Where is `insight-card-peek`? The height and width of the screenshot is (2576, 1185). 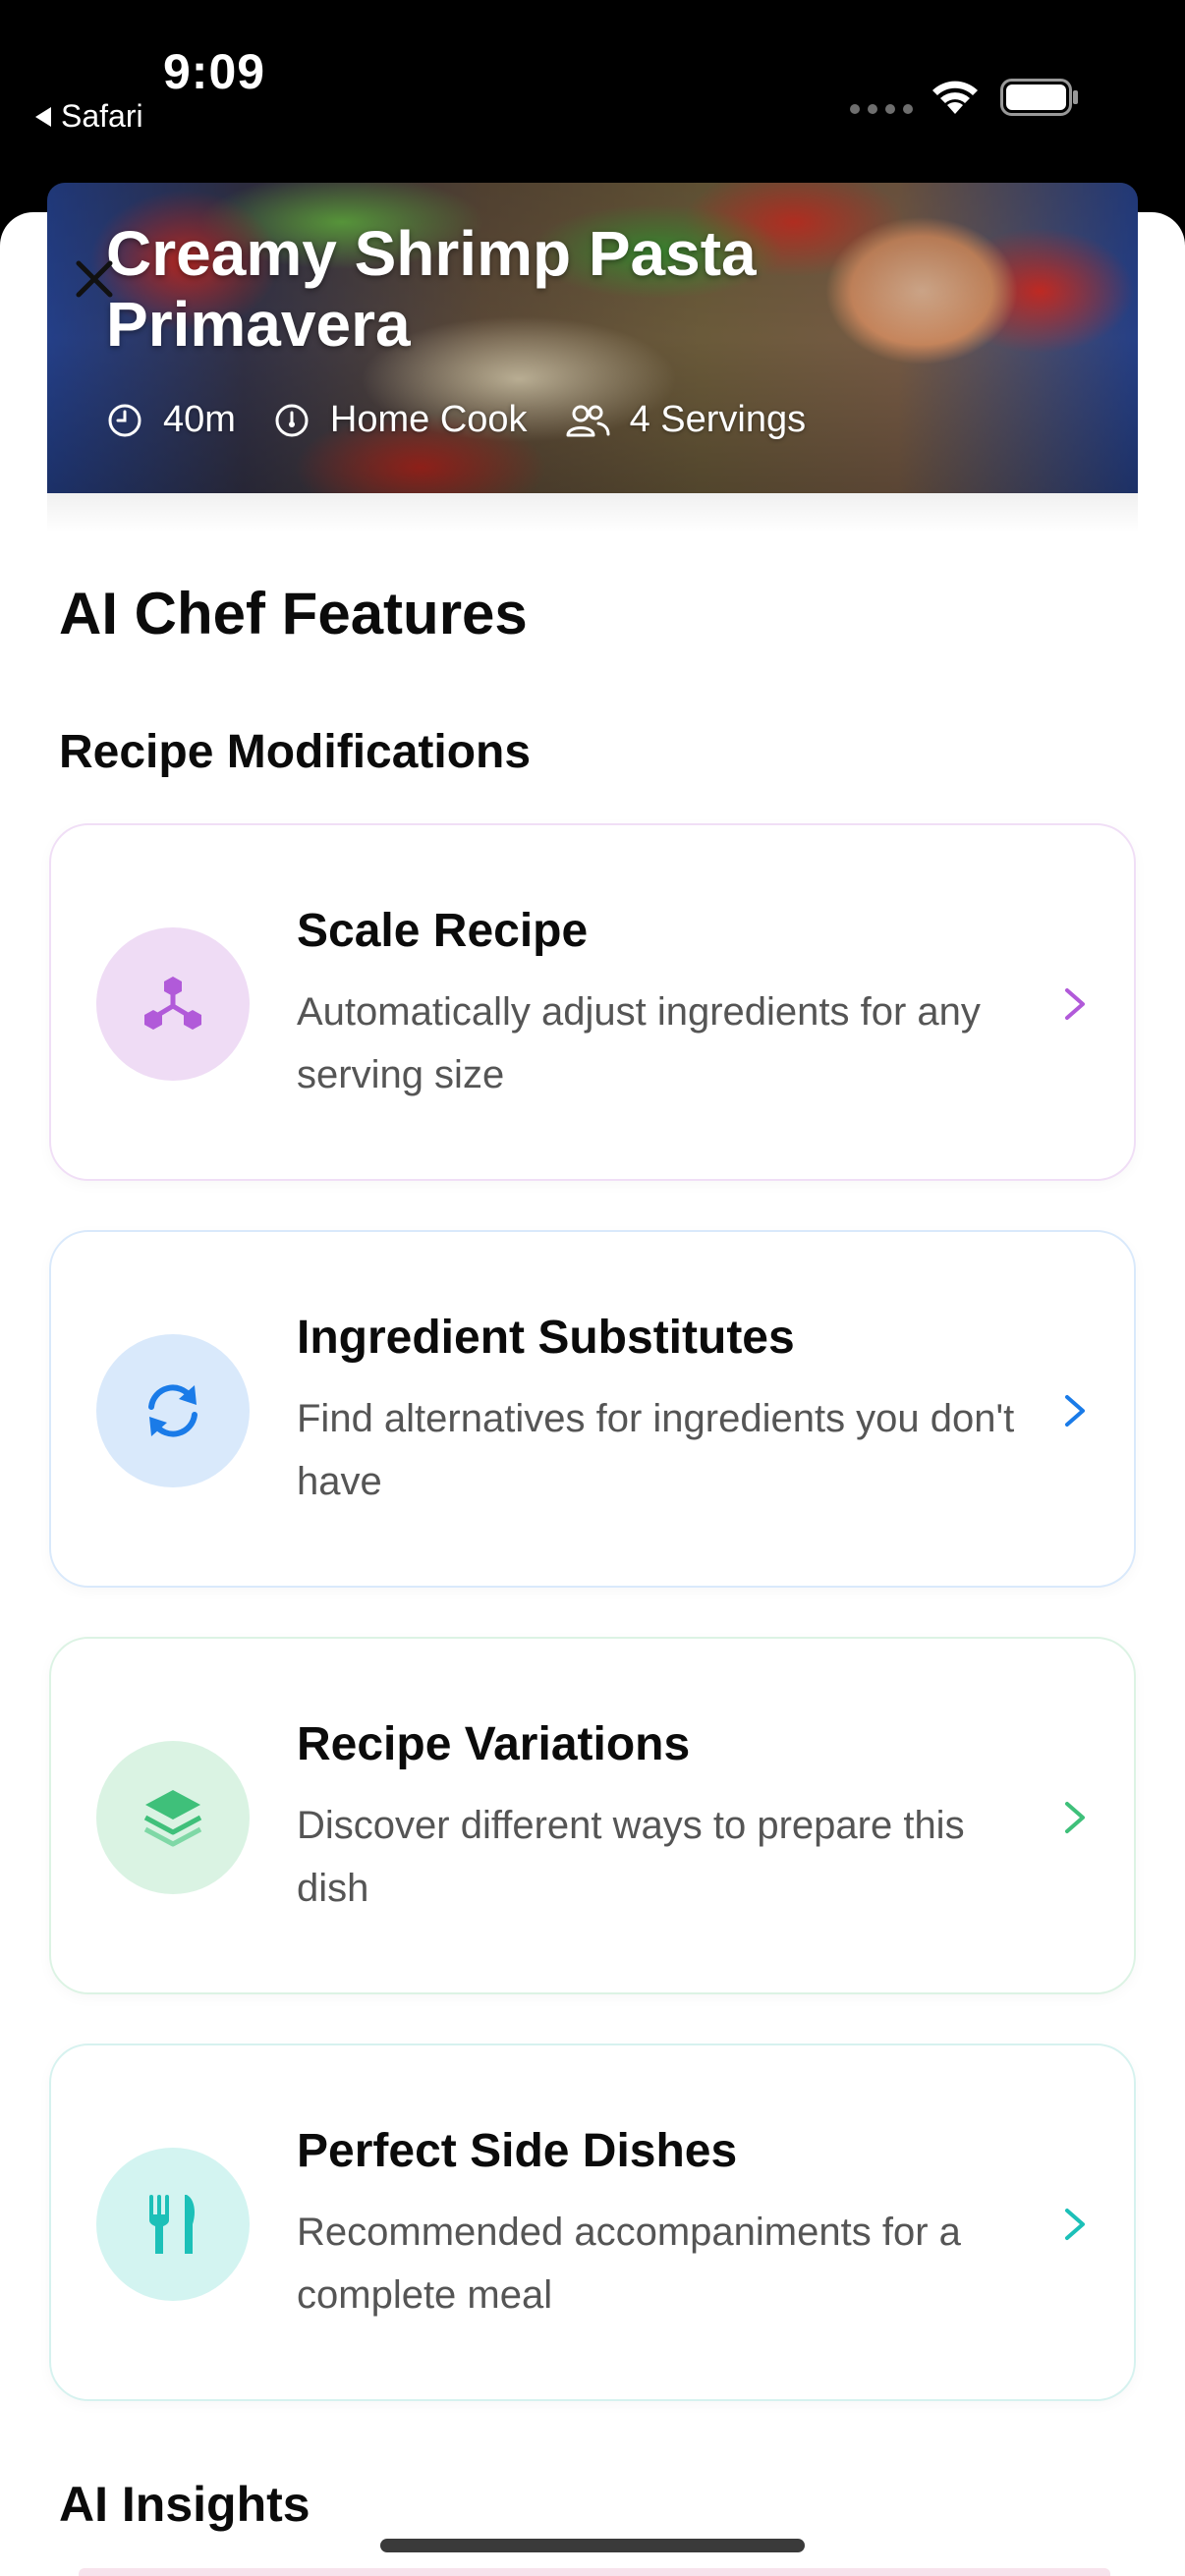 insight-card-peek is located at coordinates (594, 2572).